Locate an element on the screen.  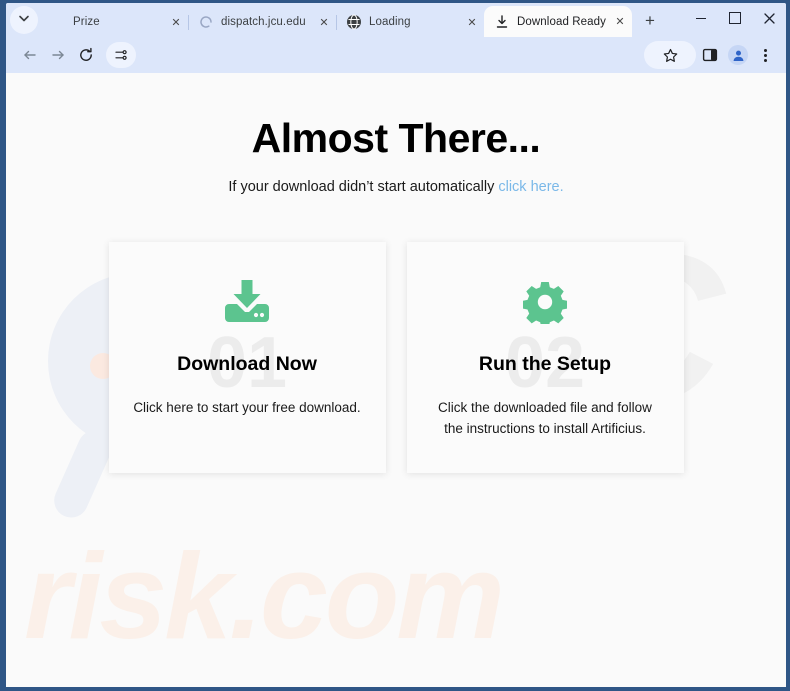
tab-prize: Prize ✕ is located at coordinates (114, 22).